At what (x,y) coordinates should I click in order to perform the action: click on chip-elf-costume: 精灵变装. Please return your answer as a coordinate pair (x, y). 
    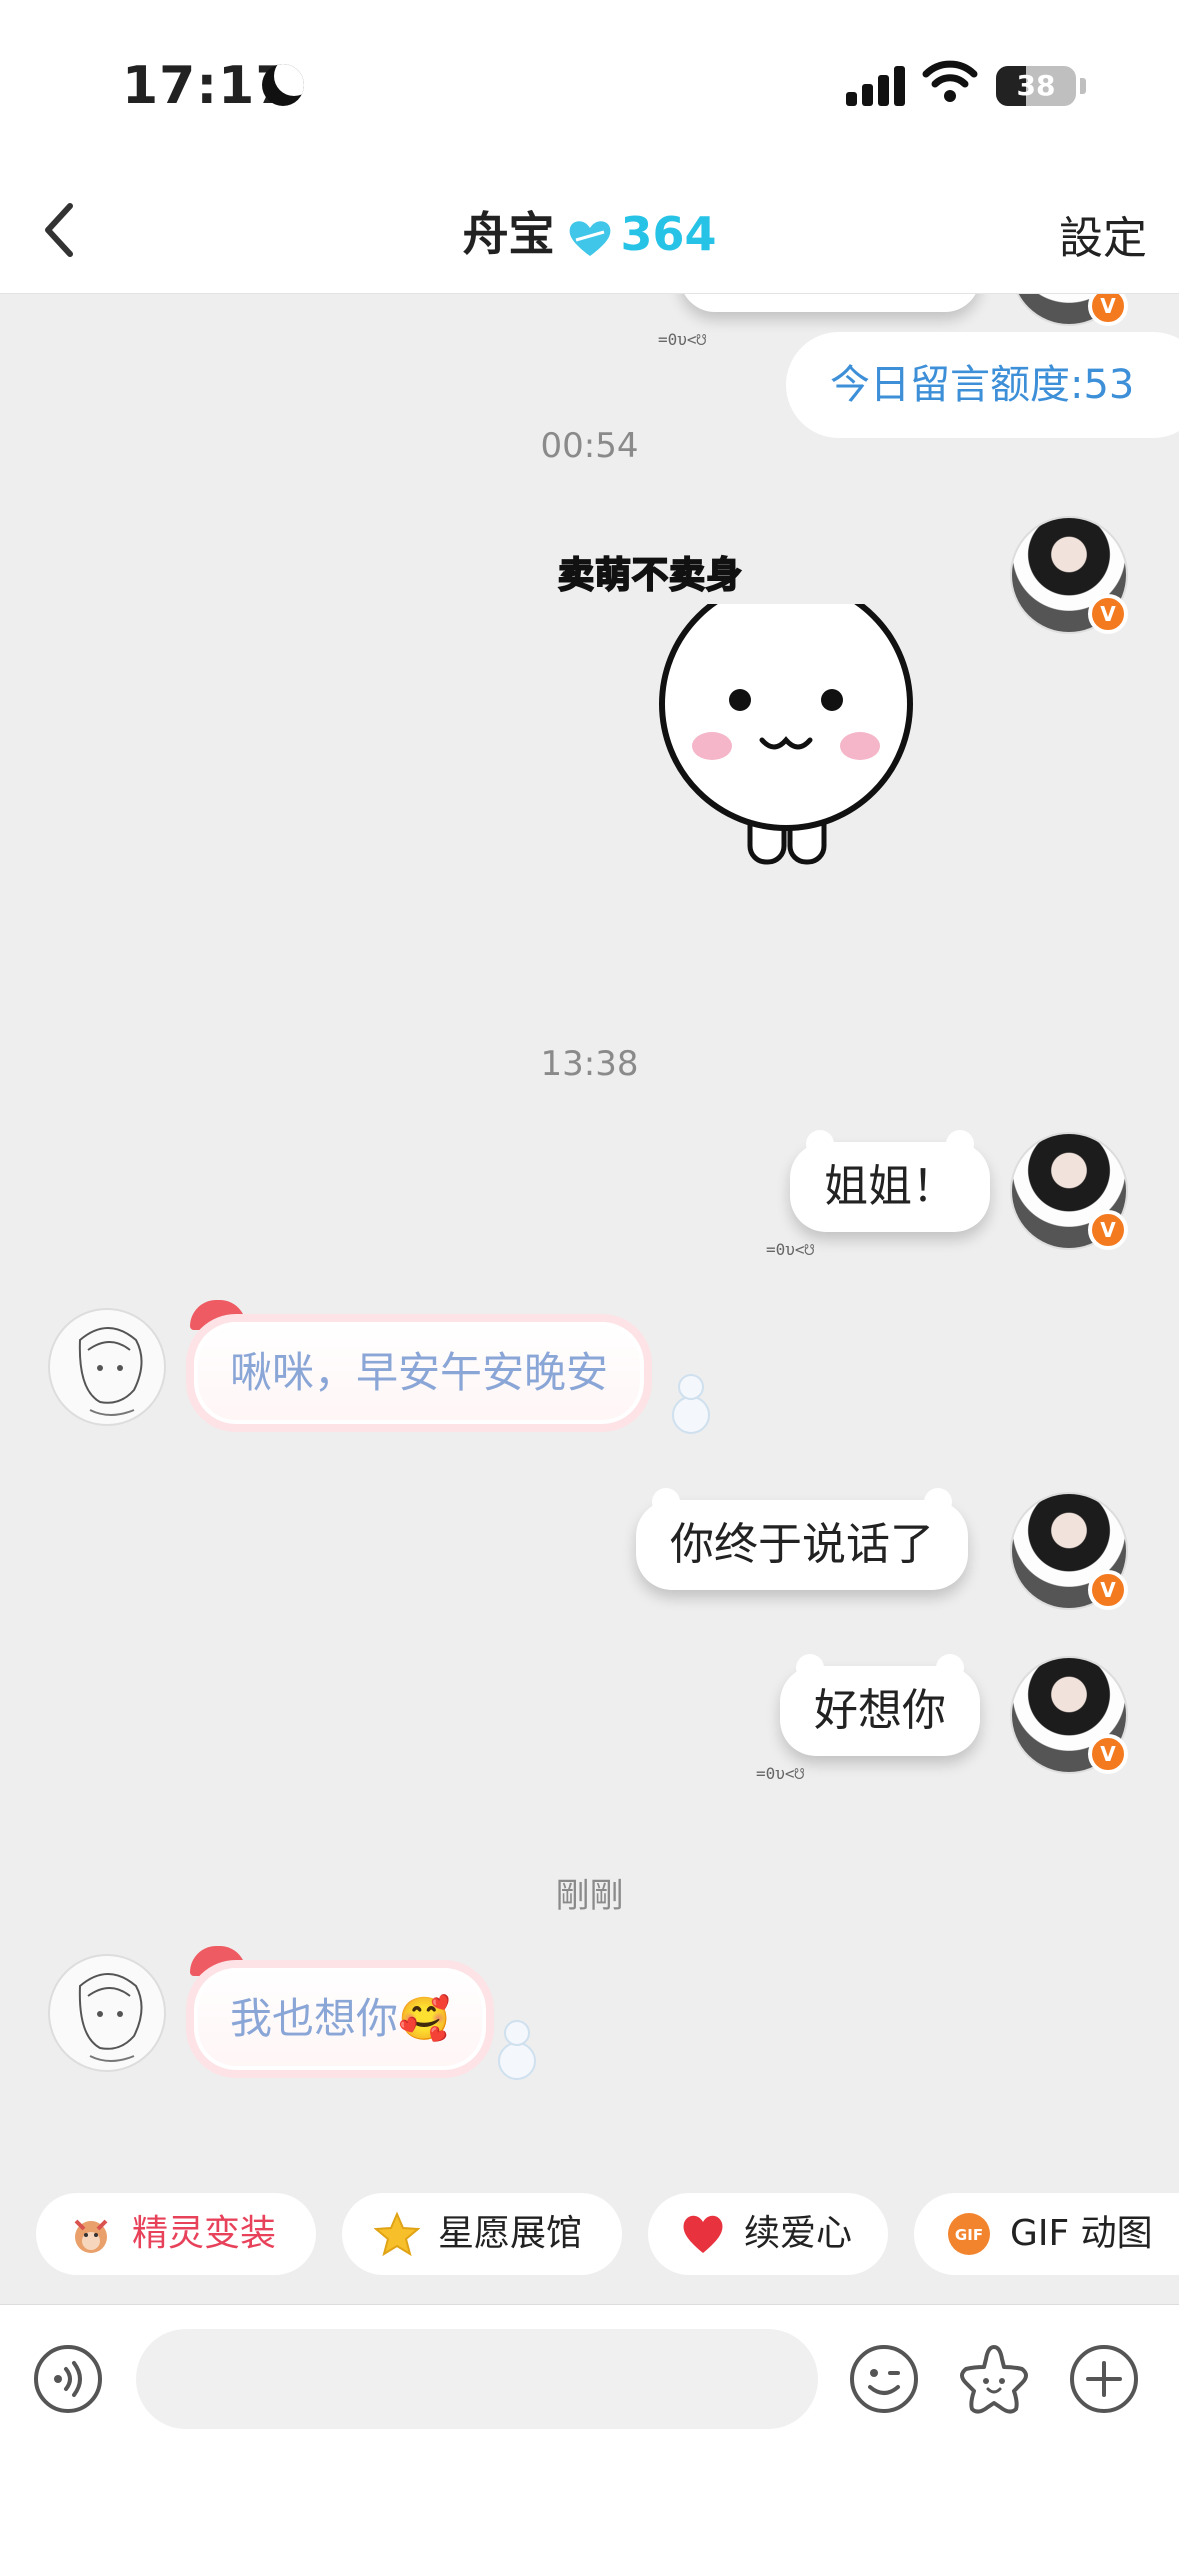
    Looking at the image, I should click on (176, 2234).